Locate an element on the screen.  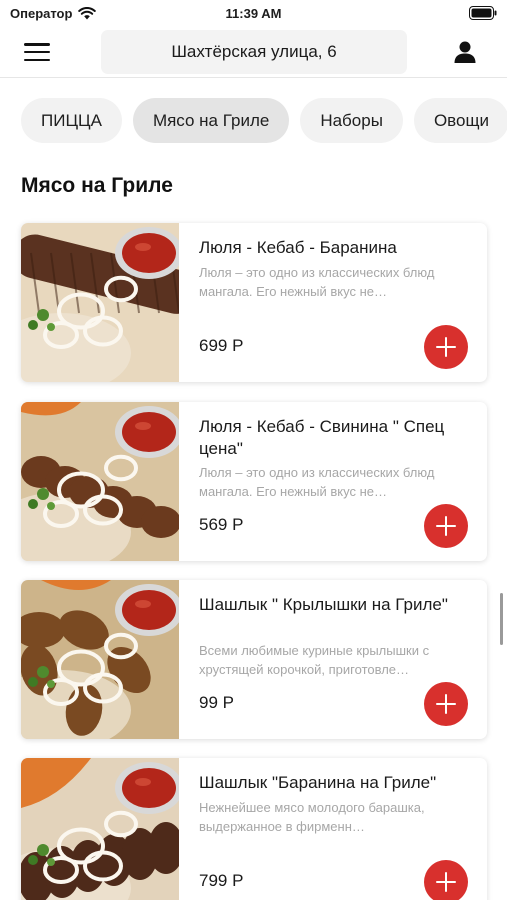
delivery-address-label: Шахтёрская улица, 6 is located at coordinates (254, 51).